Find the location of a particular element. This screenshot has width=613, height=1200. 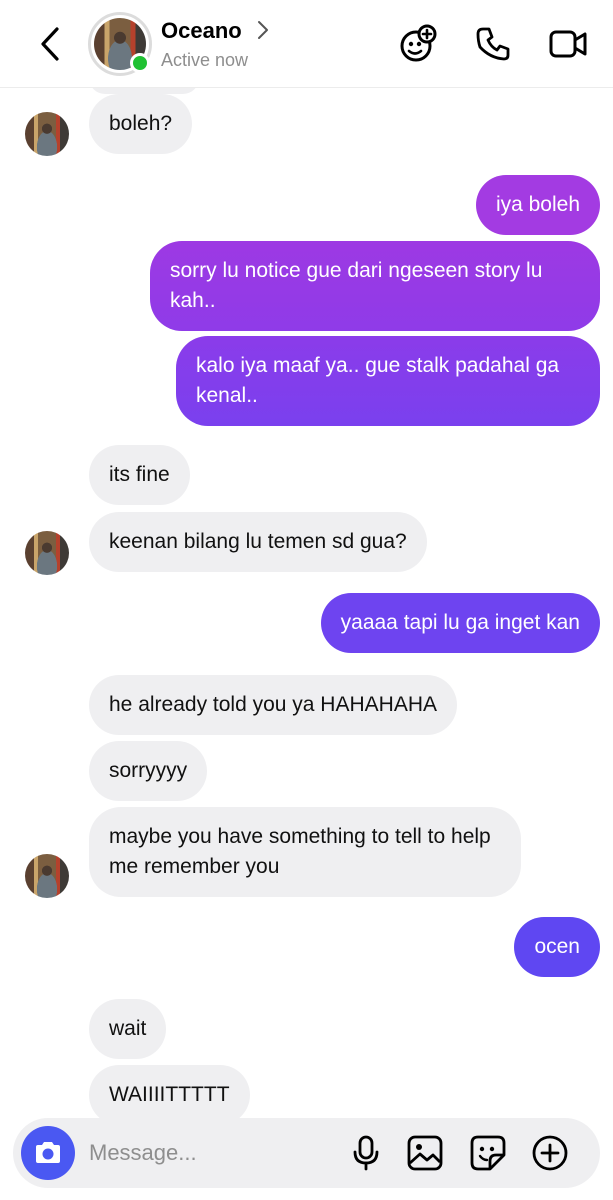

camera-button is located at coordinates (48, 1153).